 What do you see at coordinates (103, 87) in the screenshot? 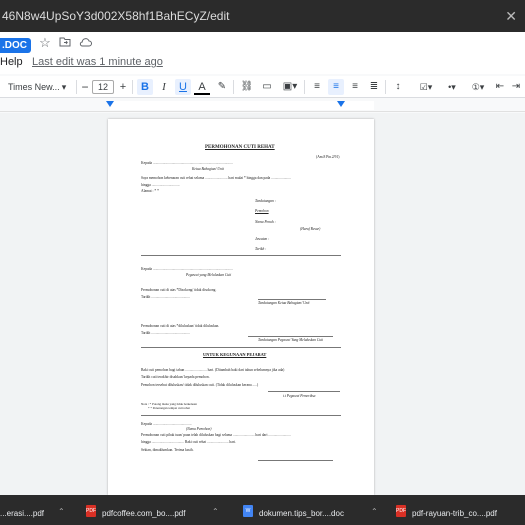
I see `font-size-input: 12` at bounding box center [103, 87].